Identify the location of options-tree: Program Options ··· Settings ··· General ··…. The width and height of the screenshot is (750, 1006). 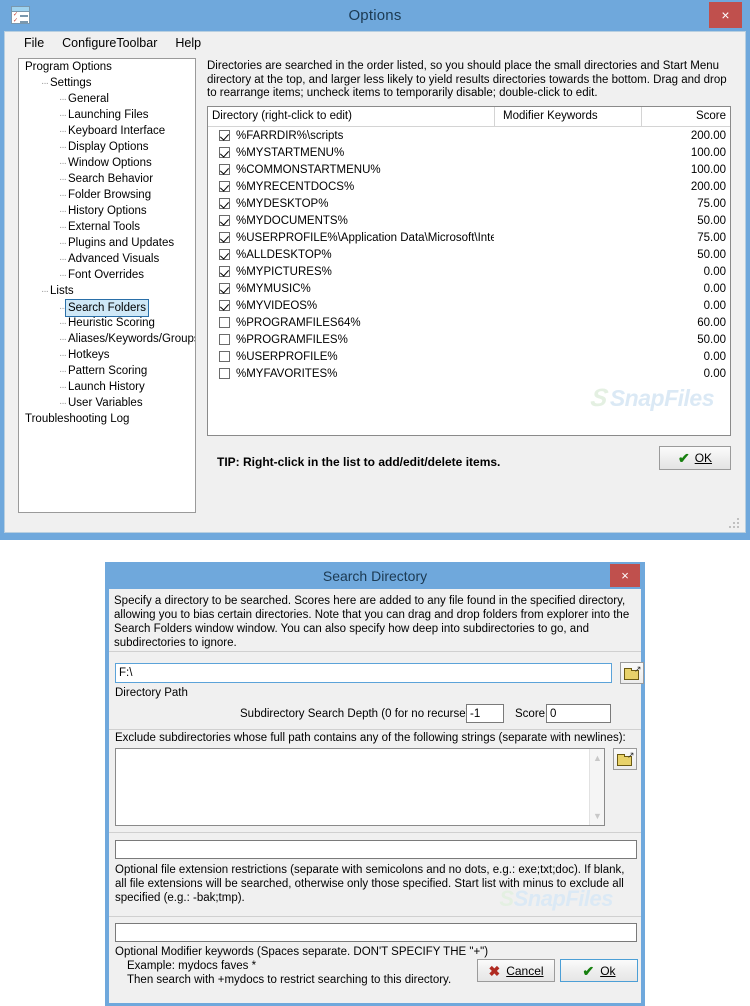
(107, 285).